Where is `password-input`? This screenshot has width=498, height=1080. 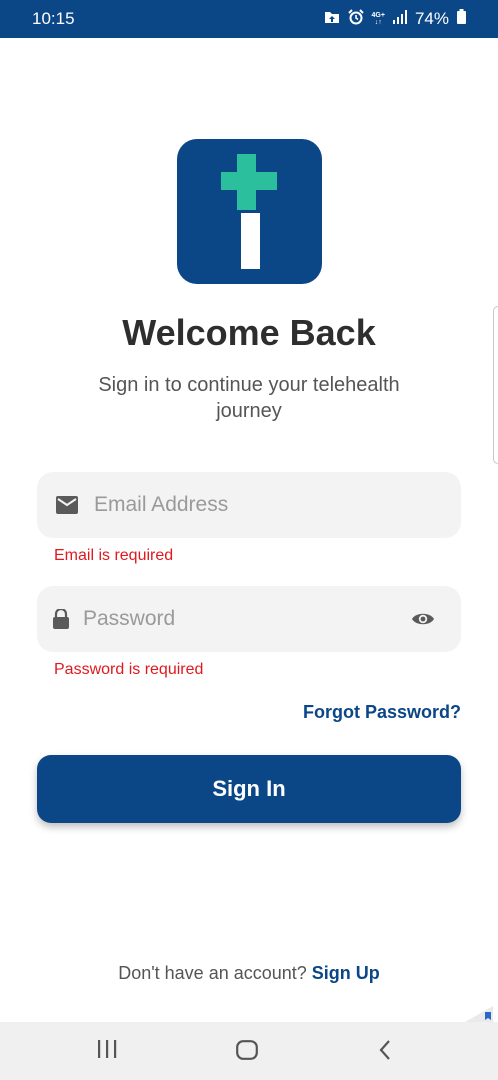
password-input is located at coordinates (246, 619).